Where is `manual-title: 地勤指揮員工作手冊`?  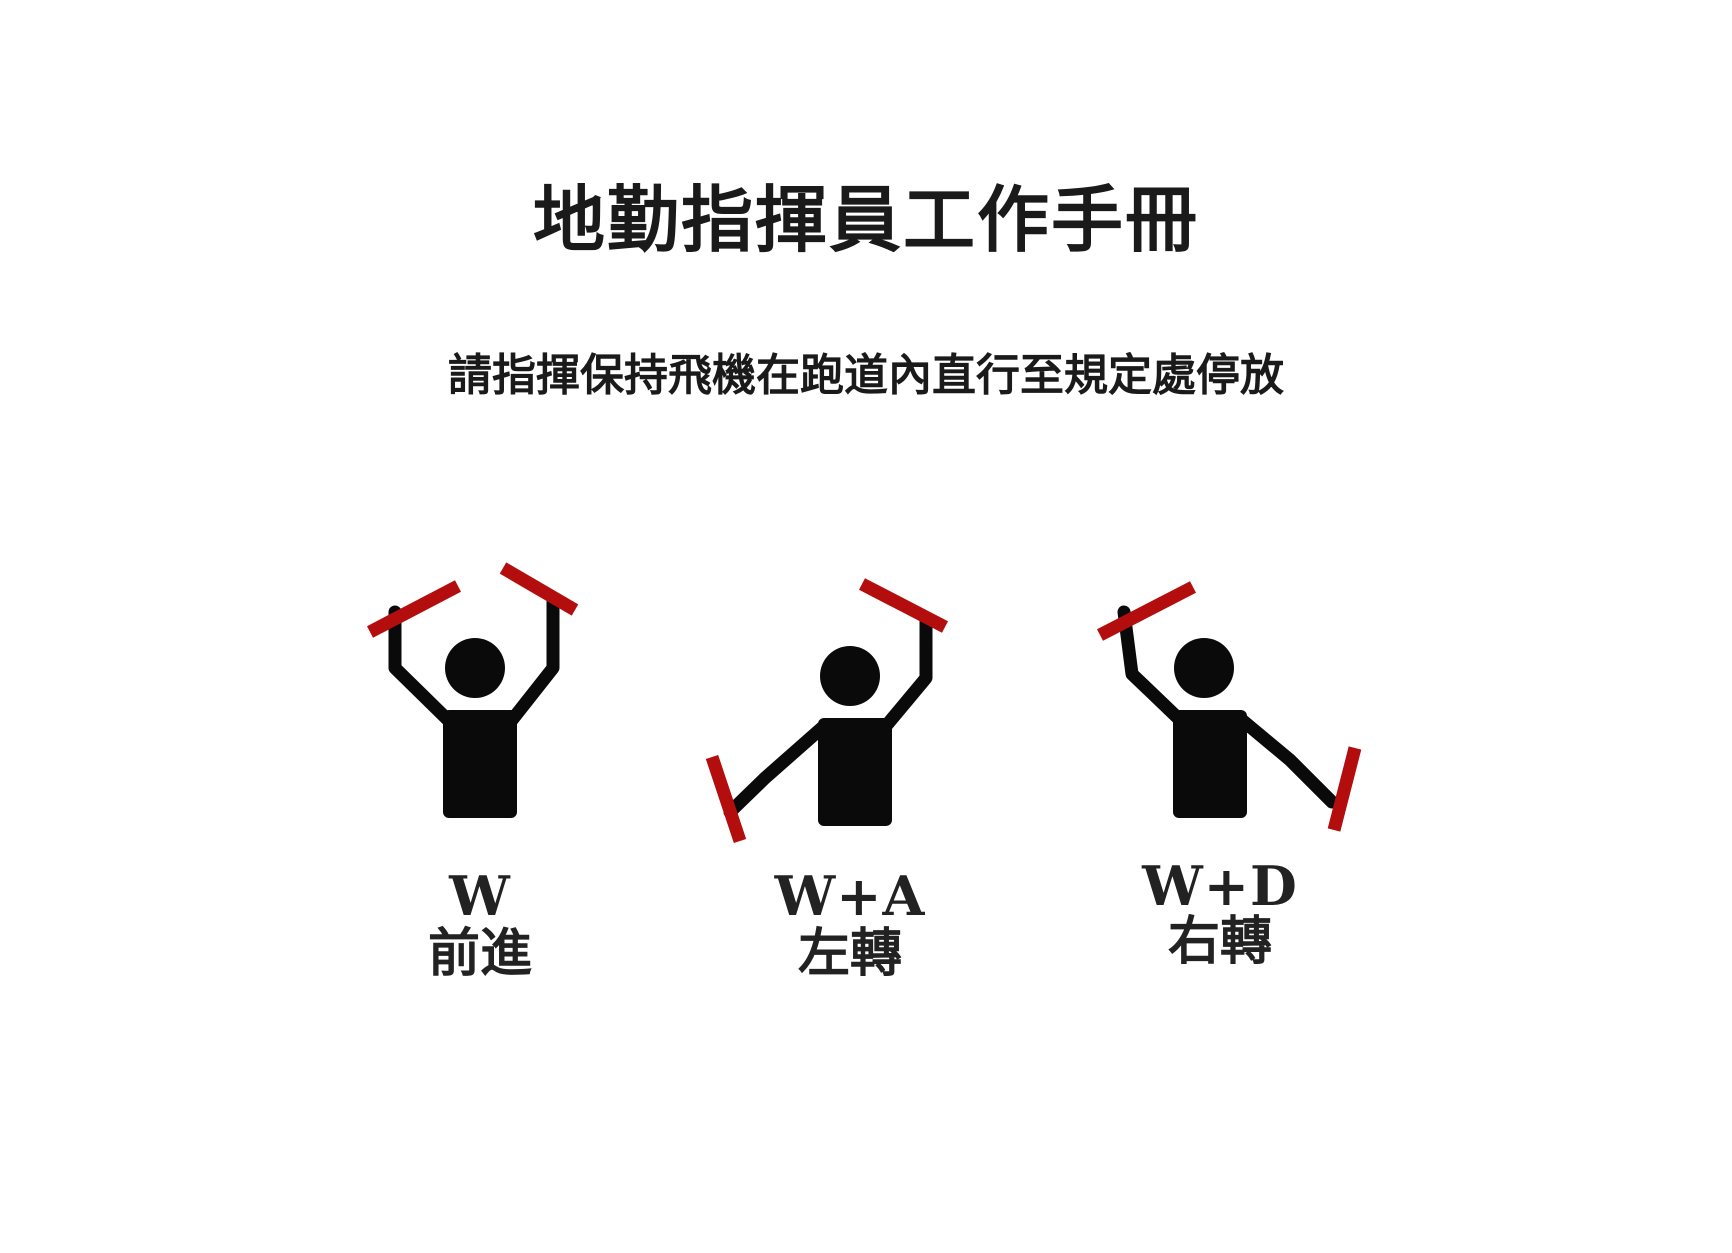 manual-title: 地勤指揮員工作手冊 is located at coordinates (865, 219).